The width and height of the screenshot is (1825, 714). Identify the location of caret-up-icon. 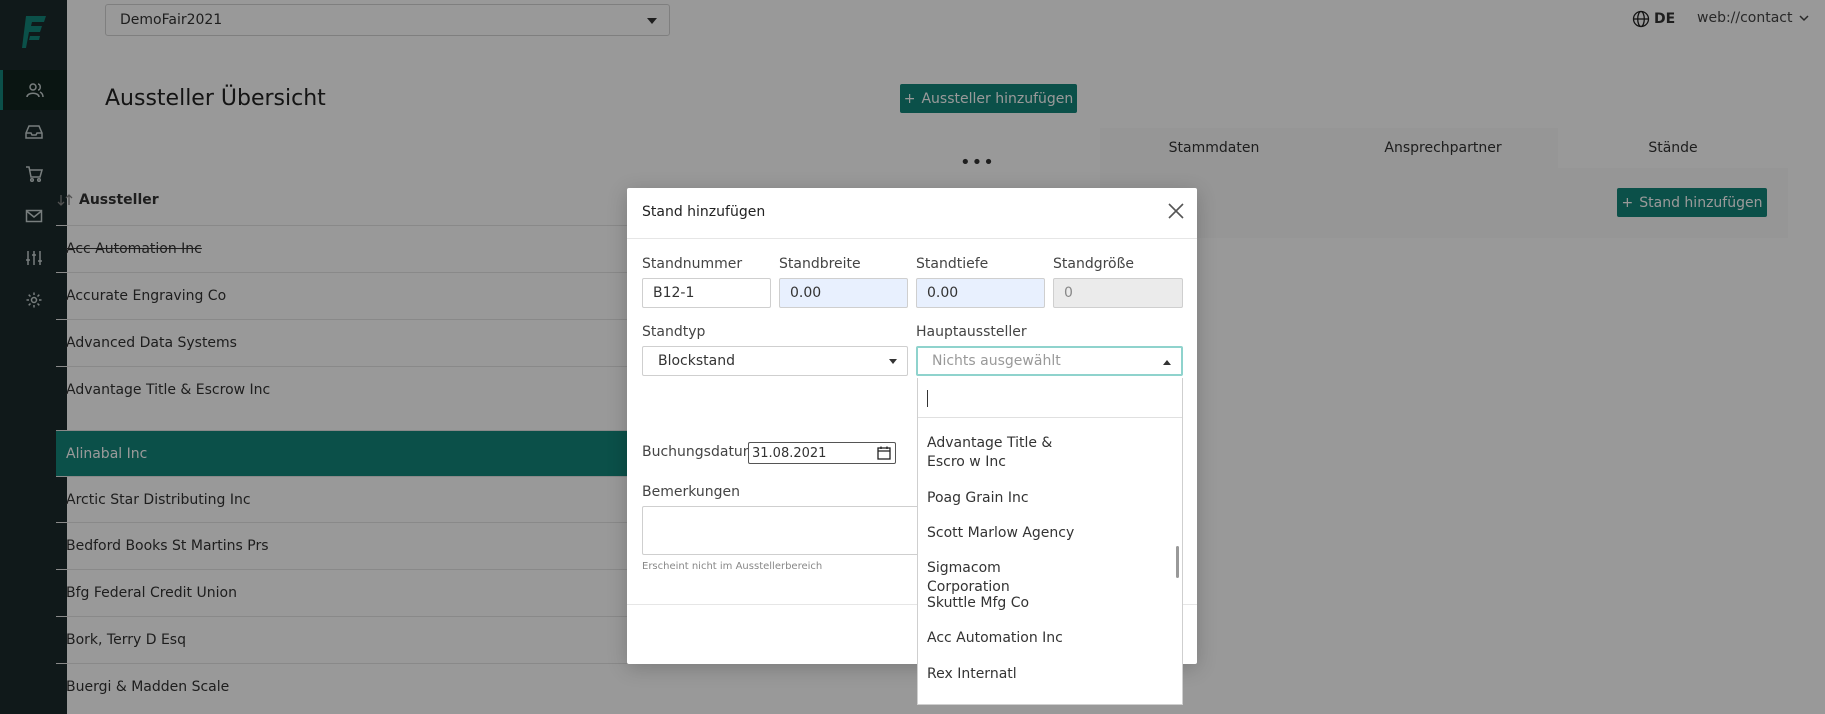
(1167, 362).